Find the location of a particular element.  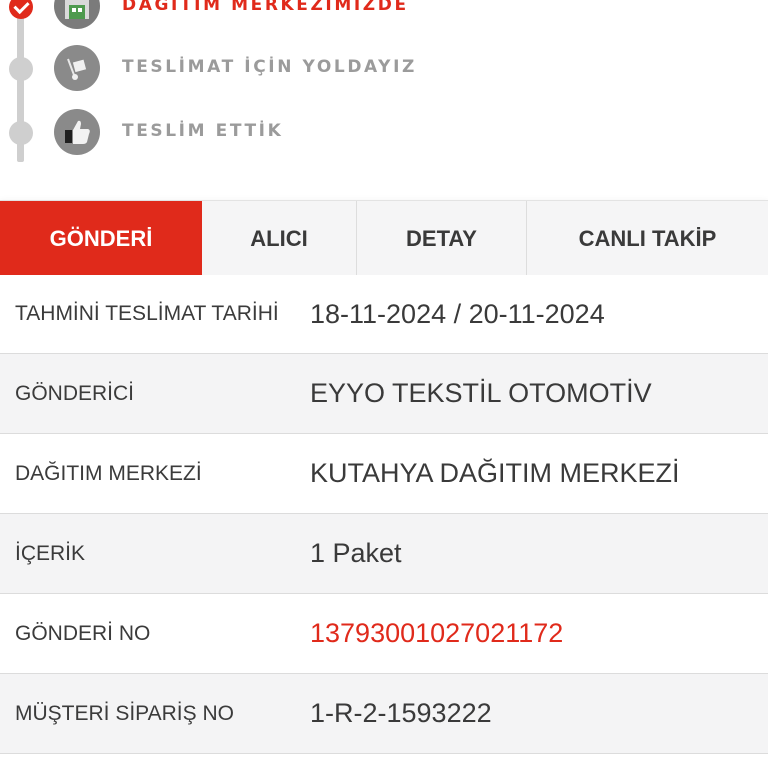

timeline-step-on-the-way: TESLİMAT İÇİN YOLDAYIZ is located at coordinates (384, 68).